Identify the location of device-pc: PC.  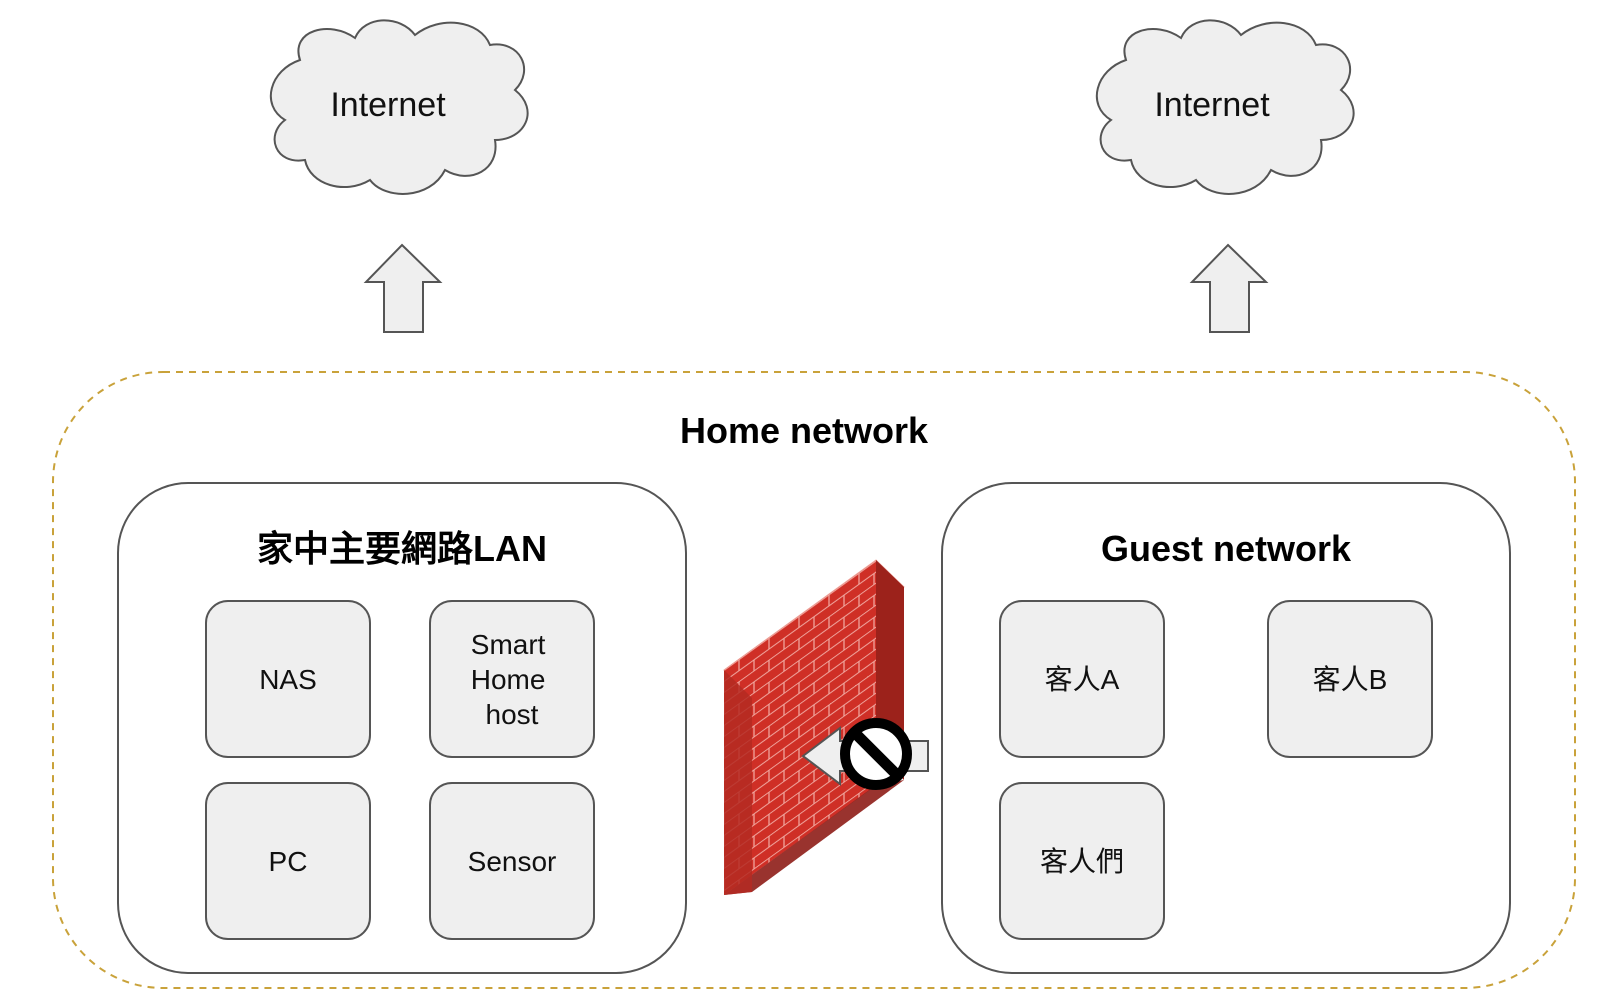
(288, 861).